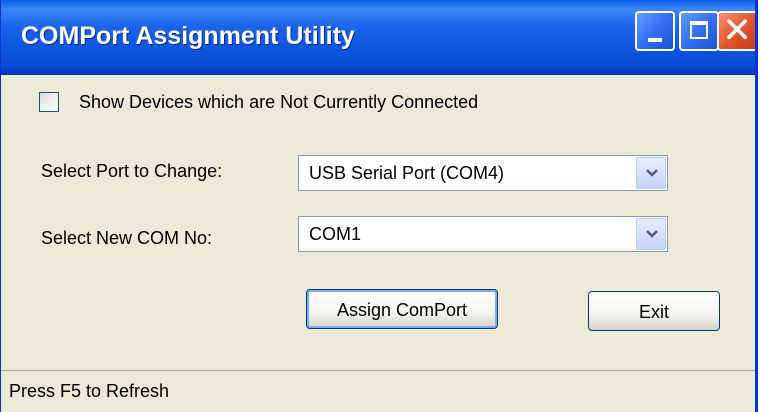  I want to click on port-select-dropdown-button, so click(651, 173).